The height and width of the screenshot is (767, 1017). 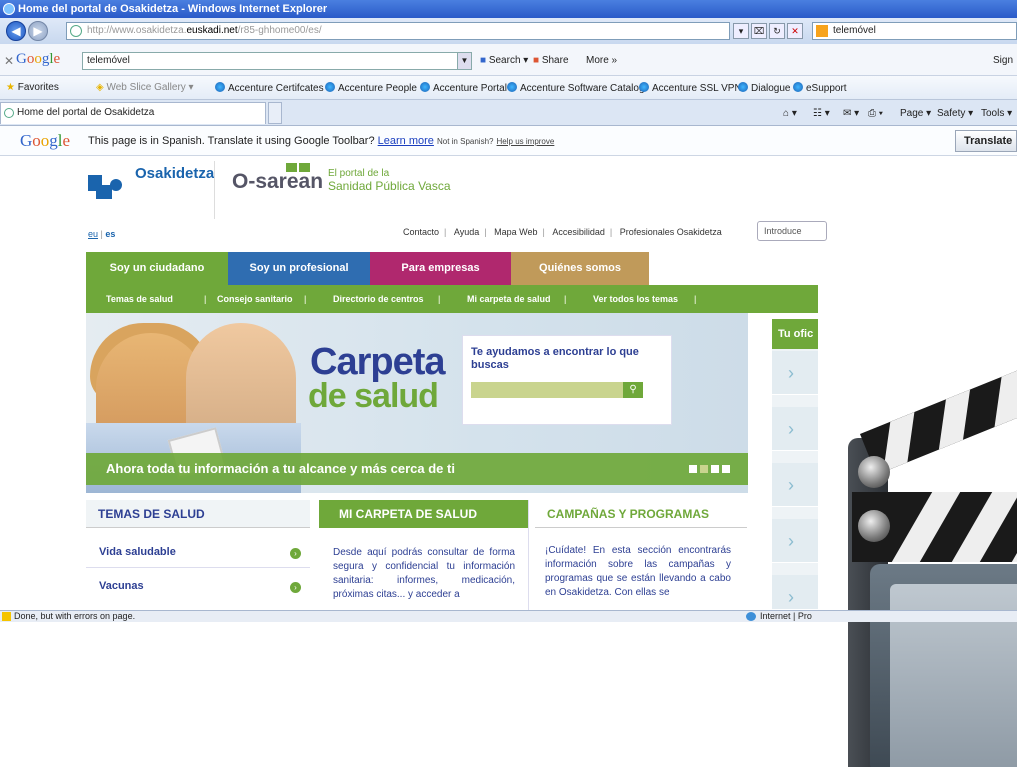 What do you see at coordinates (133, 113) in the screenshot?
I see `tab-osakidetza: Home del portal de Osakidetza` at bounding box center [133, 113].